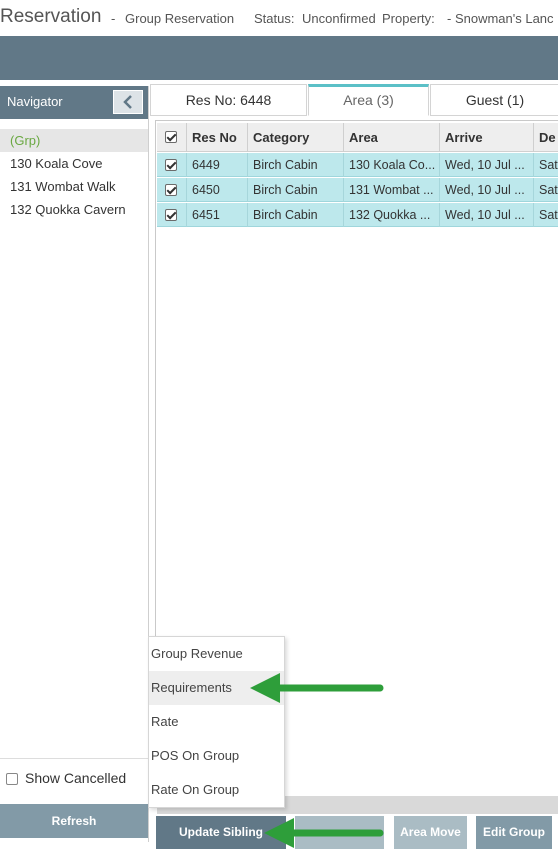  Describe the element at coordinates (494, 100) in the screenshot. I see `tab-guest: Guest (1)` at that location.